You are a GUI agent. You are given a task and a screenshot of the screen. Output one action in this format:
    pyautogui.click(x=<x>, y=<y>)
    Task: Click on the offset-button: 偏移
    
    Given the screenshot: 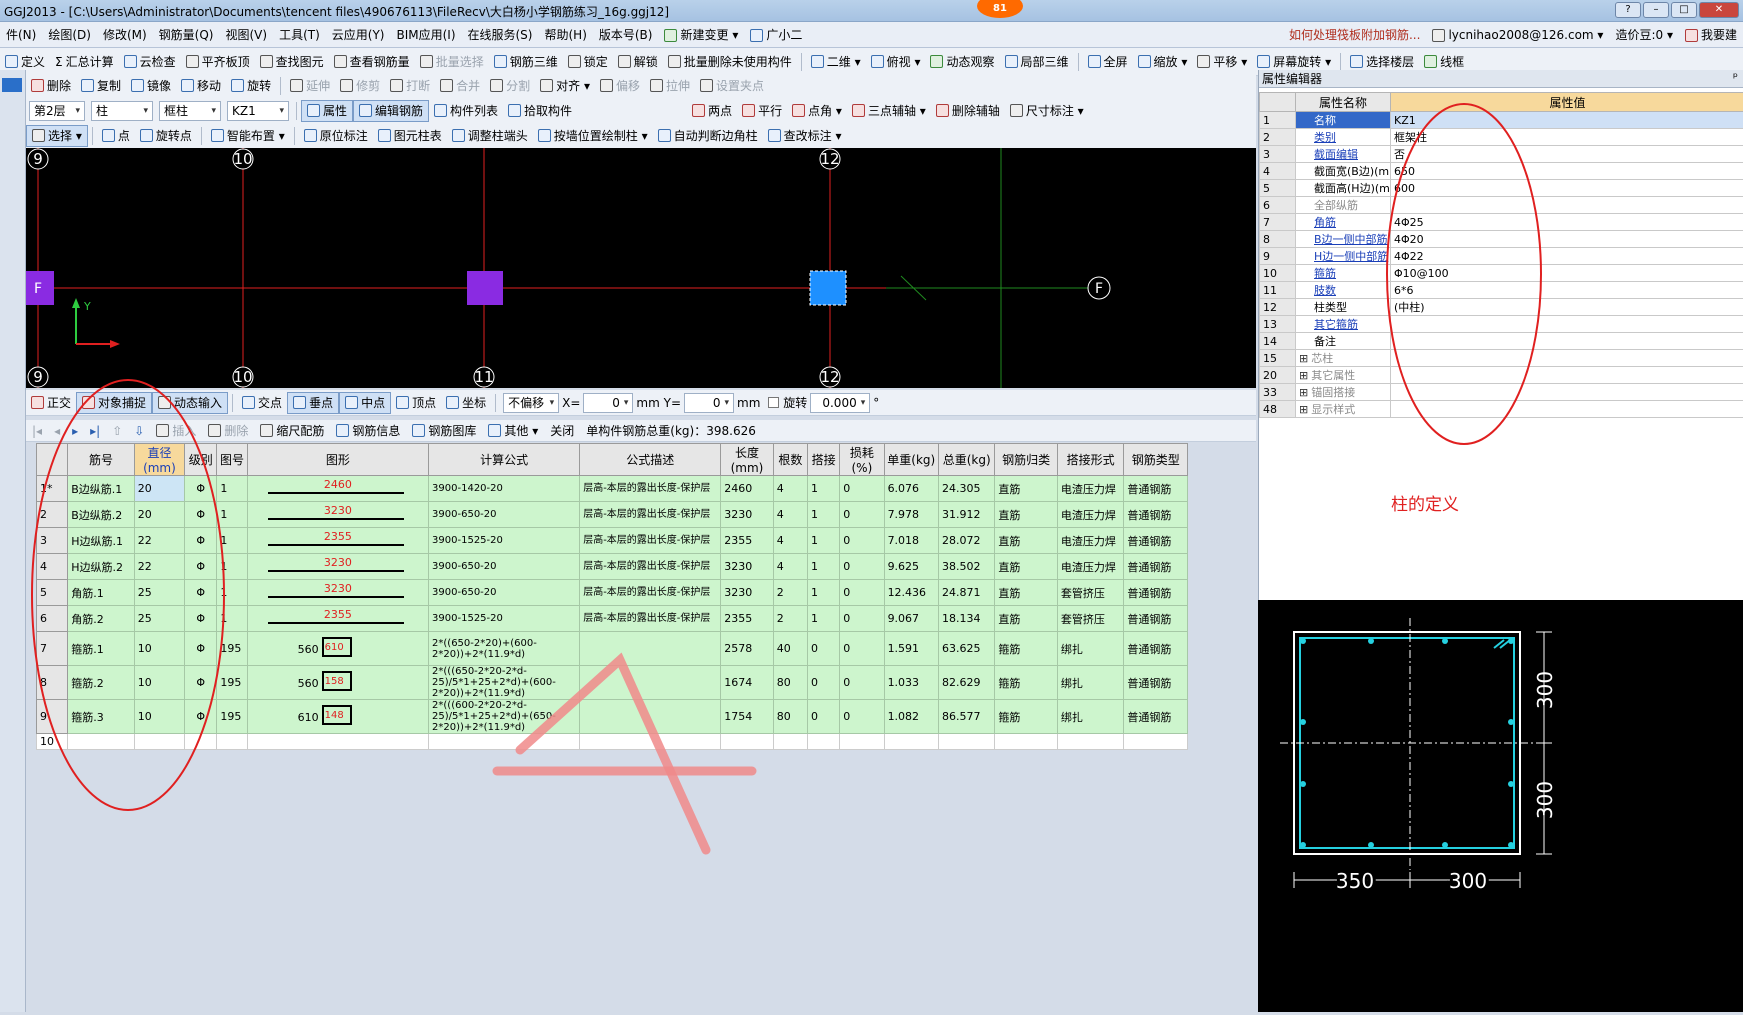 What is the action you would take?
    pyautogui.click(x=620, y=86)
    